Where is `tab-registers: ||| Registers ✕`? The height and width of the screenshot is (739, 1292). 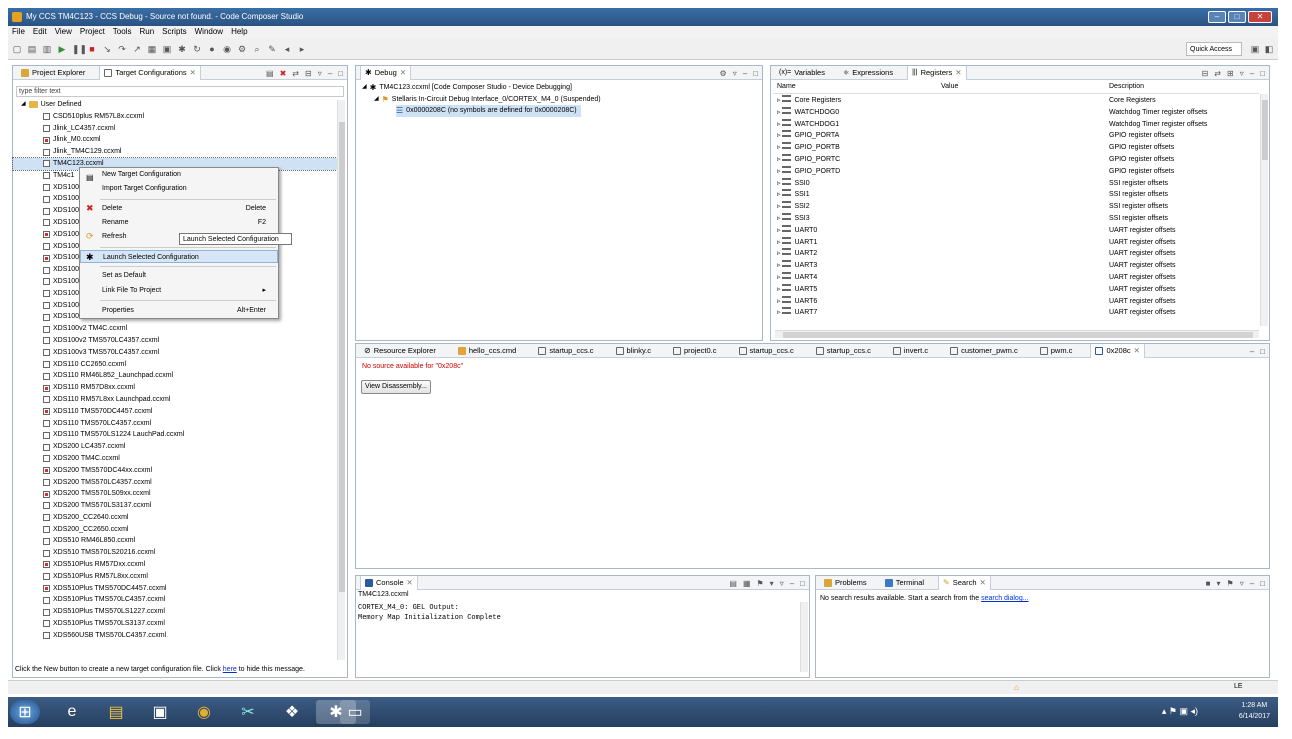
tab-registers: ||| Registers ✕ is located at coordinates (937, 72).